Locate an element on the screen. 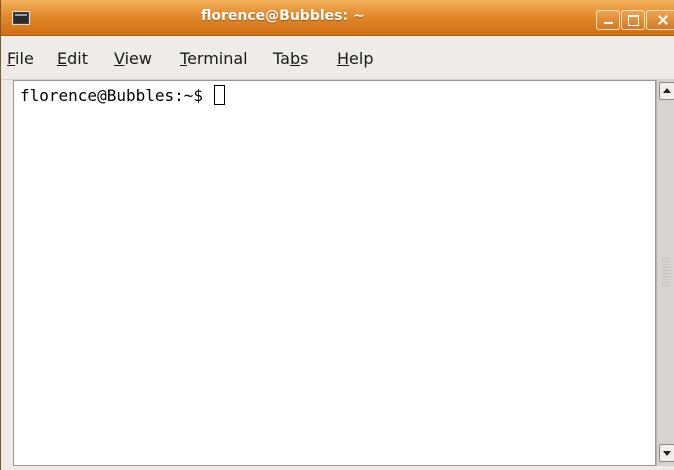 This screenshot has width=674, height=470. menu-terminal: Terminal is located at coordinates (214, 58).